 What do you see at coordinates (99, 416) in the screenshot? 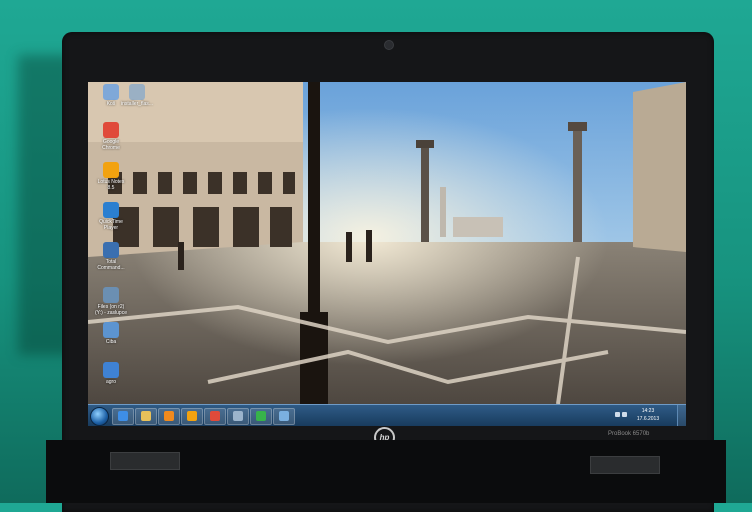
I see `windows-orb-icon` at bounding box center [99, 416].